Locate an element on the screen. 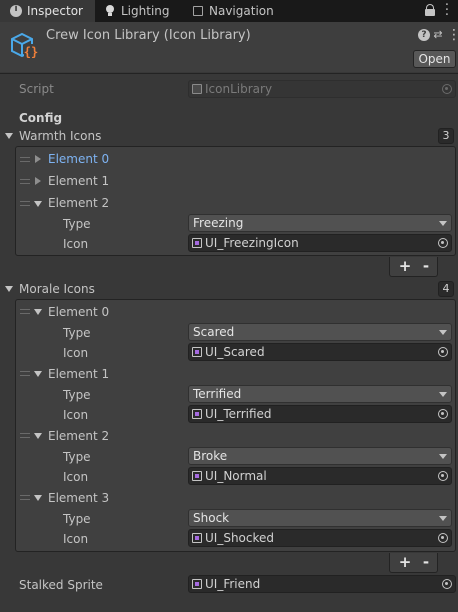 This screenshot has height=612, width=458. morale-element-2-fold-arrow is located at coordinates (38, 436).